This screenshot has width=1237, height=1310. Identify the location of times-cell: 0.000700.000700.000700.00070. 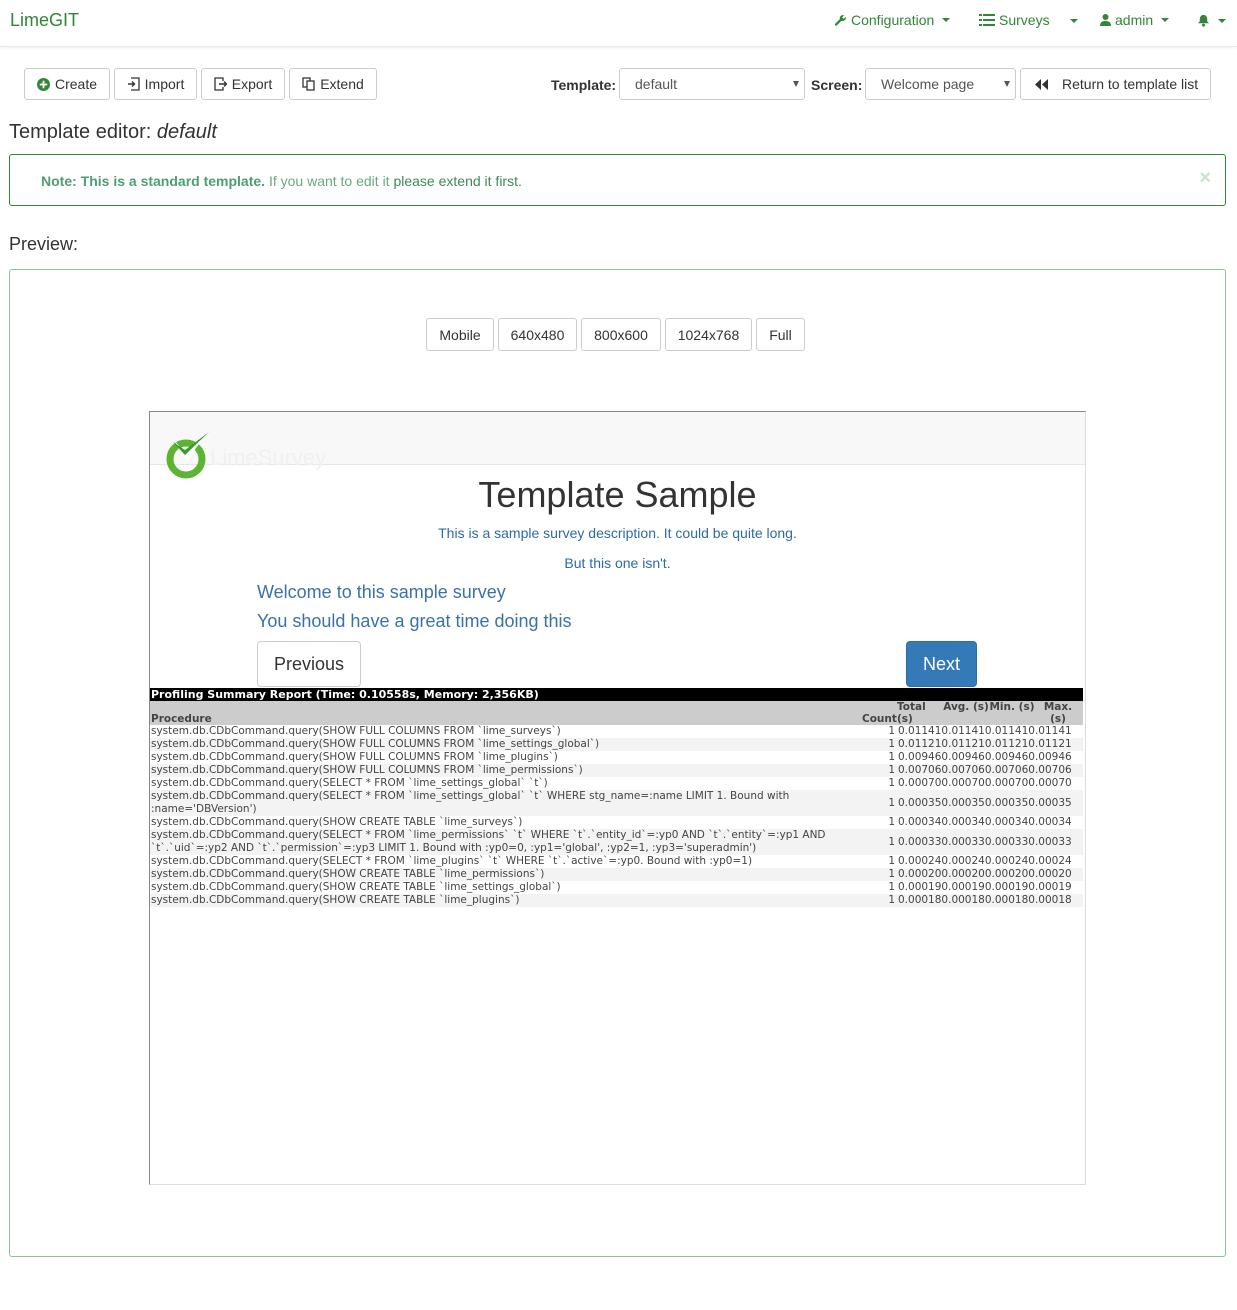
(985, 783).